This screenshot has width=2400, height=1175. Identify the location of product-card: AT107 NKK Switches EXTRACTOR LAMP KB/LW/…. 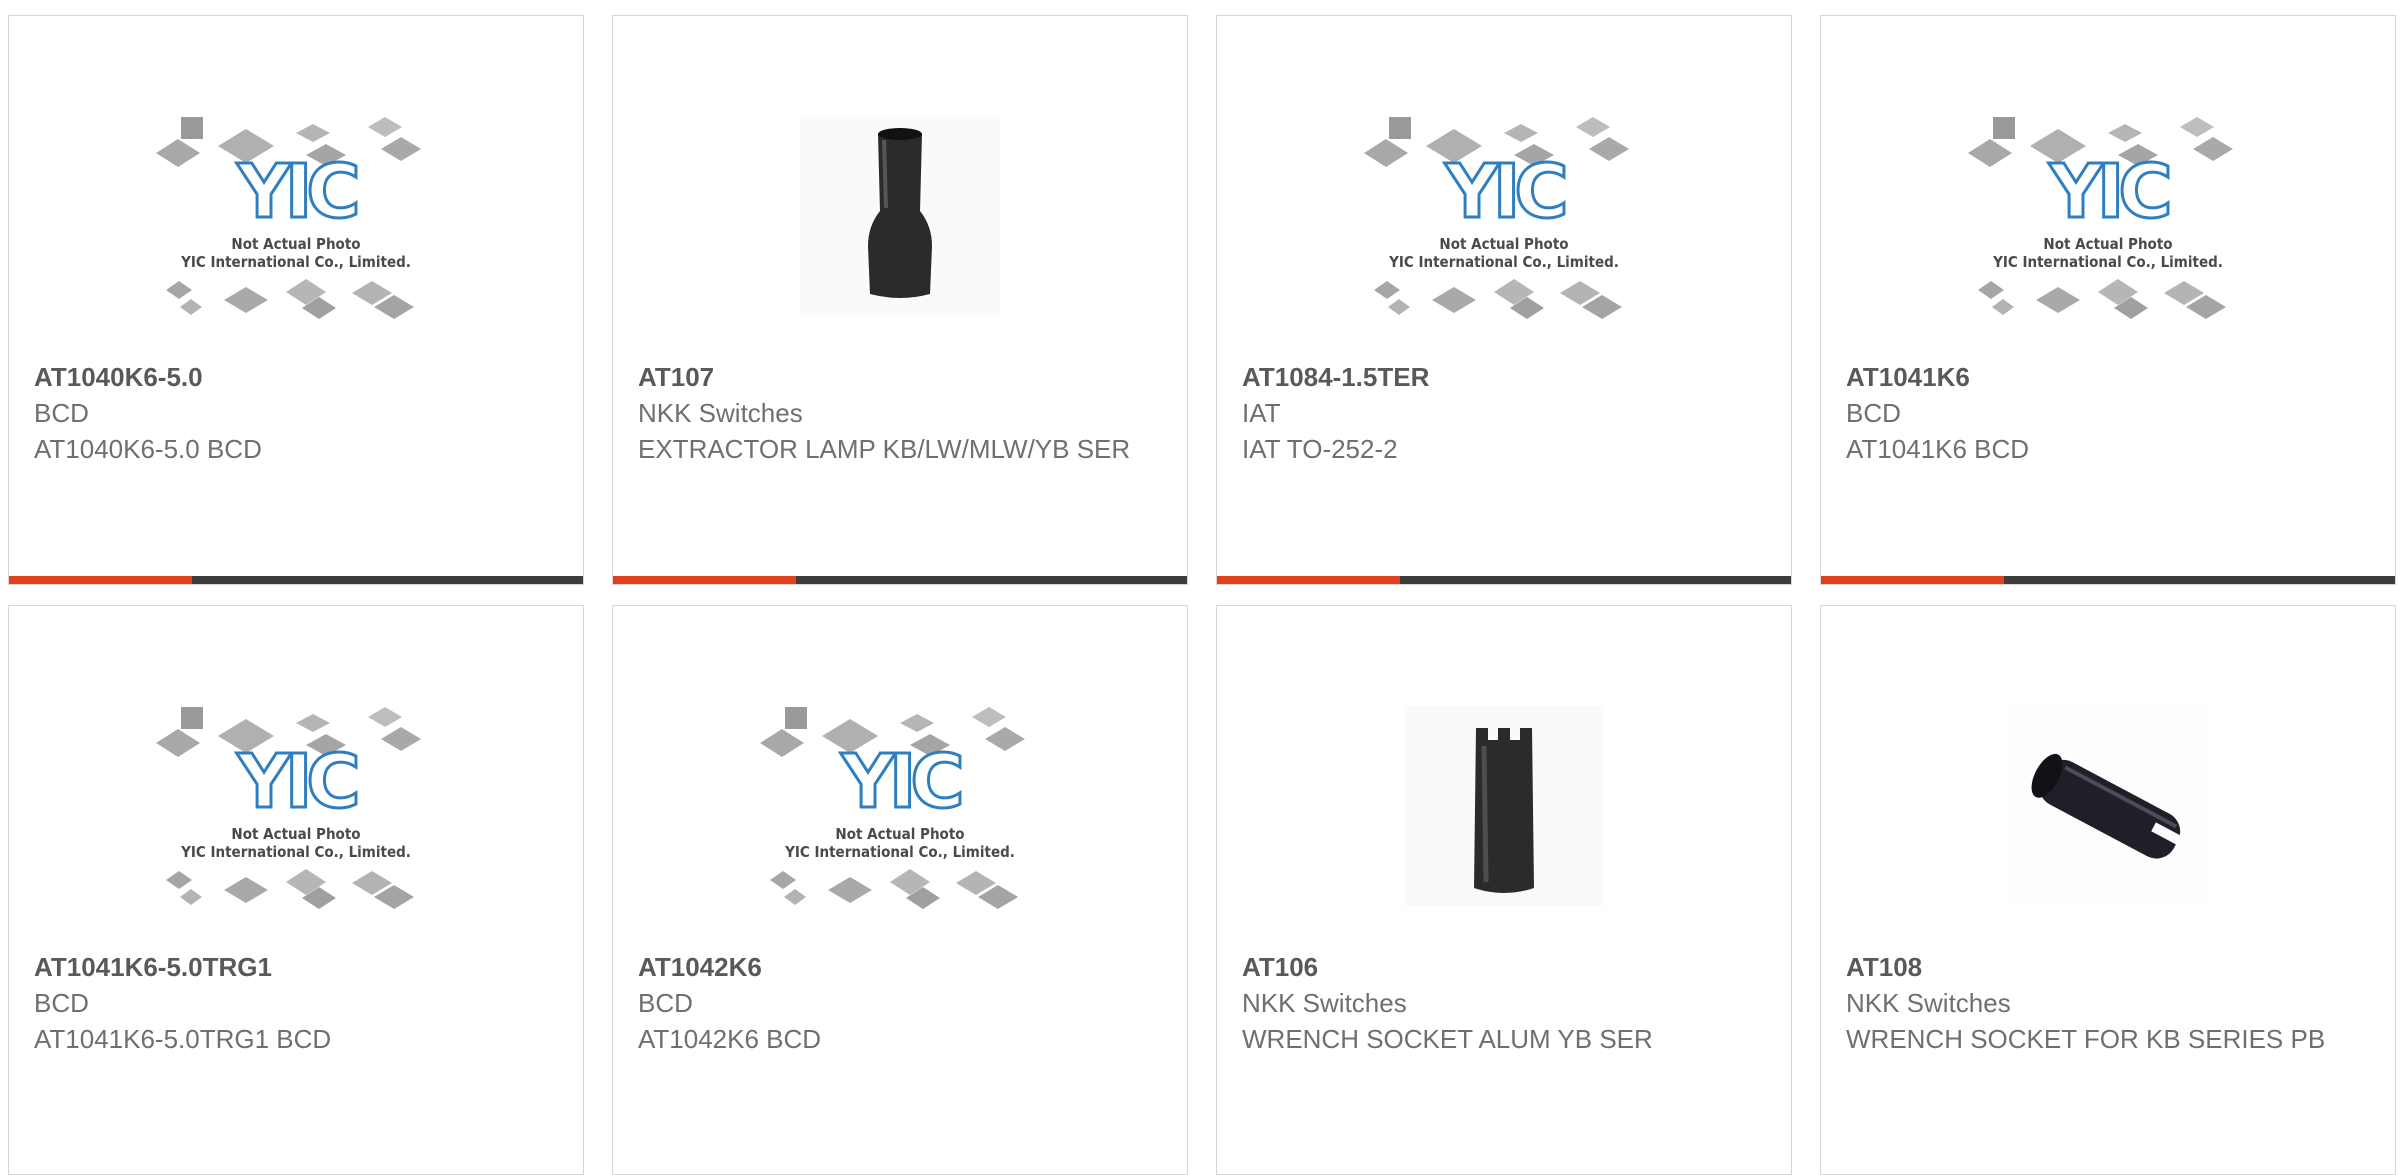
(900, 300).